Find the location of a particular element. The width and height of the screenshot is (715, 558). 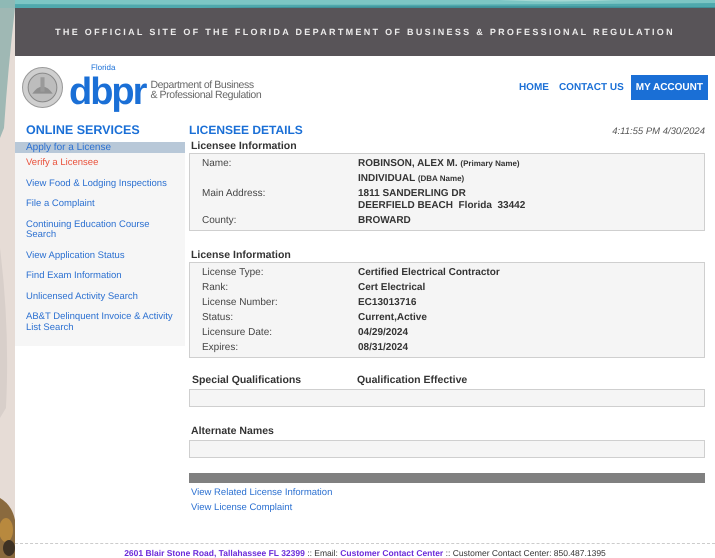

sidebar-item: View Application Status is located at coordinates (100, 256).